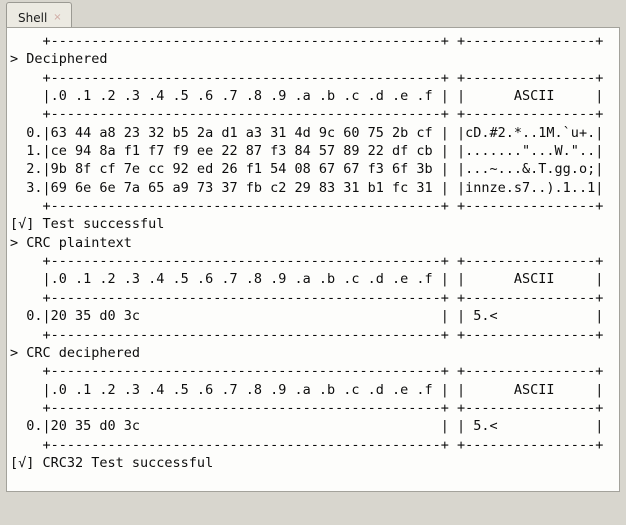  Describe the element at coordinates (75, 352) in the screenshot. I see `console-line: > CRC deciphered` at that location.